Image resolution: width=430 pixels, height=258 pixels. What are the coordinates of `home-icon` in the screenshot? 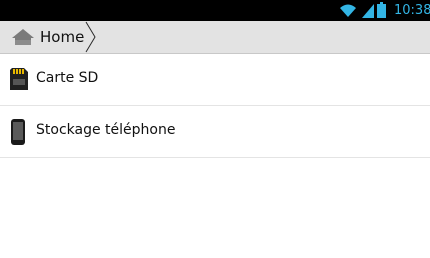 It's located at (23, 39).